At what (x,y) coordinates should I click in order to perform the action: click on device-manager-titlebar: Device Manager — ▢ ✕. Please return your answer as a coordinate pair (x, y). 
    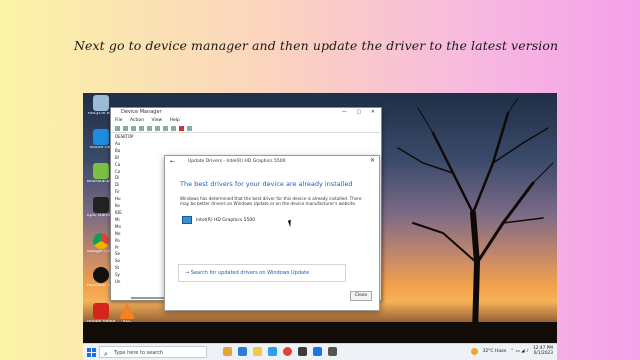
    Looking at the image, I should click on (246, 112).